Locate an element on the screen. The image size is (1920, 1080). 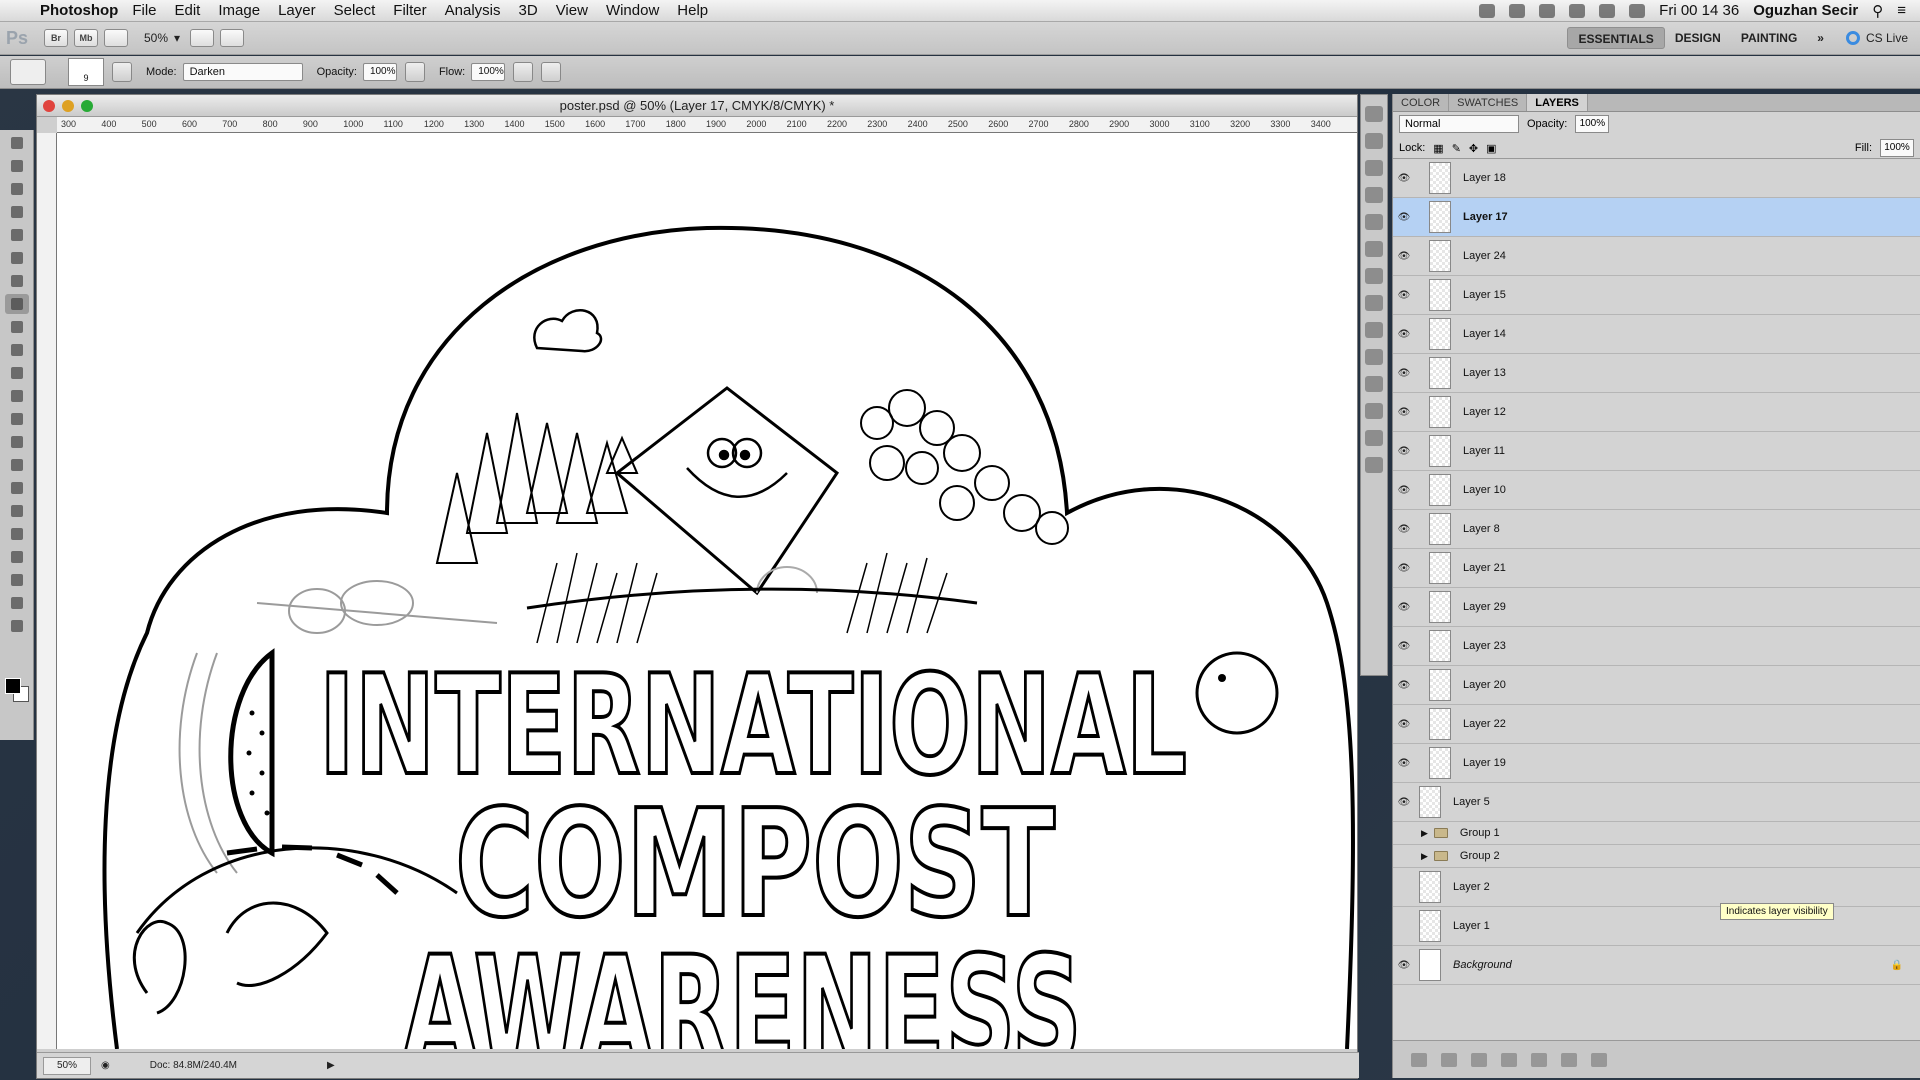
eraser-tool-icon is located at coordinates (17, 373).